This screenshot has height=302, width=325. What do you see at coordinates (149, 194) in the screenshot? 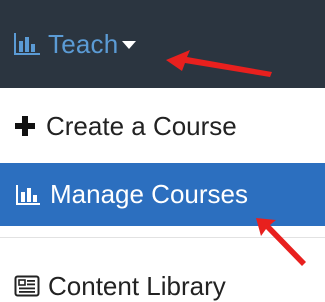
I see `manage-courses-label: Manage Courses` at bounding box center [149, 194].